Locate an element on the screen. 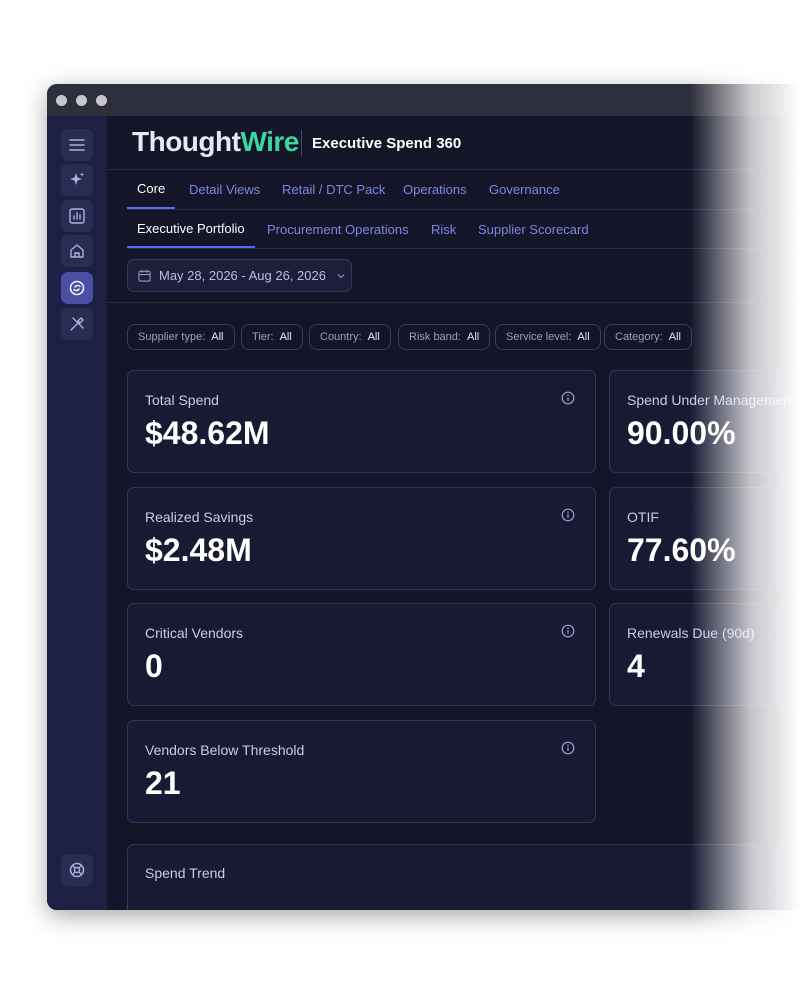 Image resolution: width=800 pixels, height=996 pixels. kpi-card-otif: OTIF 77.60% is located at coordinates (704, 538).